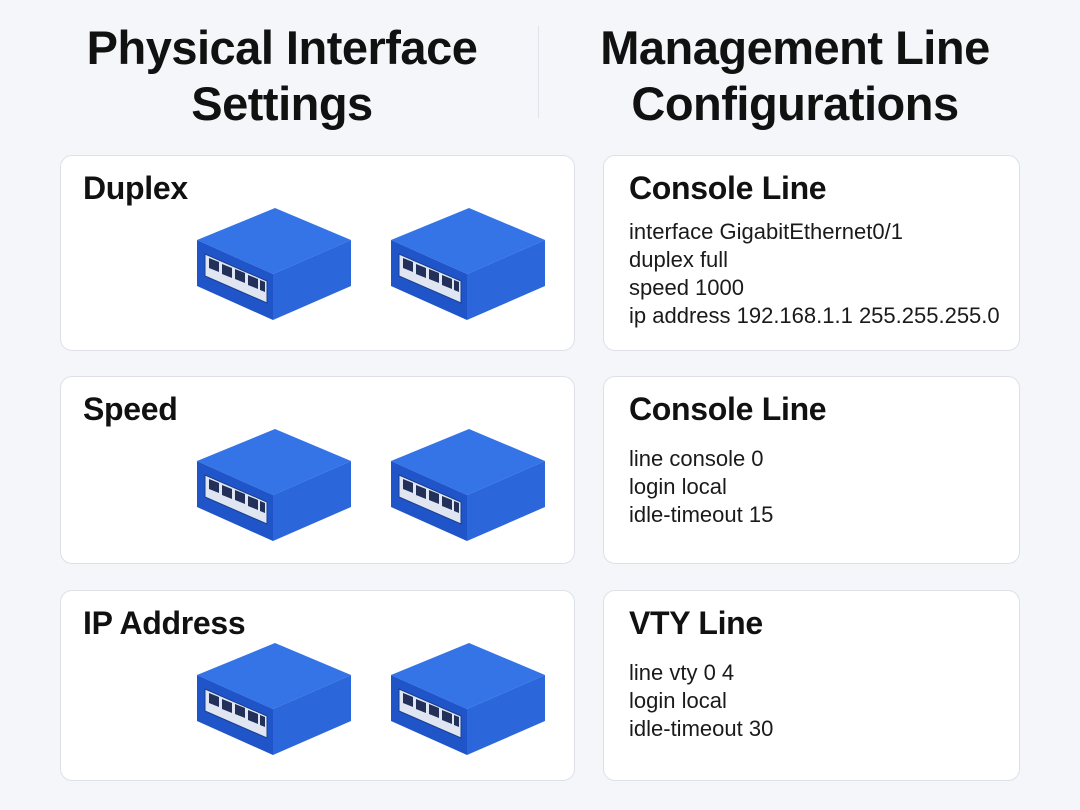  What do you see at coordinates (679, 259) in the screenshot?
I see `config-line: duplex full` at bounding box center [679, 259].